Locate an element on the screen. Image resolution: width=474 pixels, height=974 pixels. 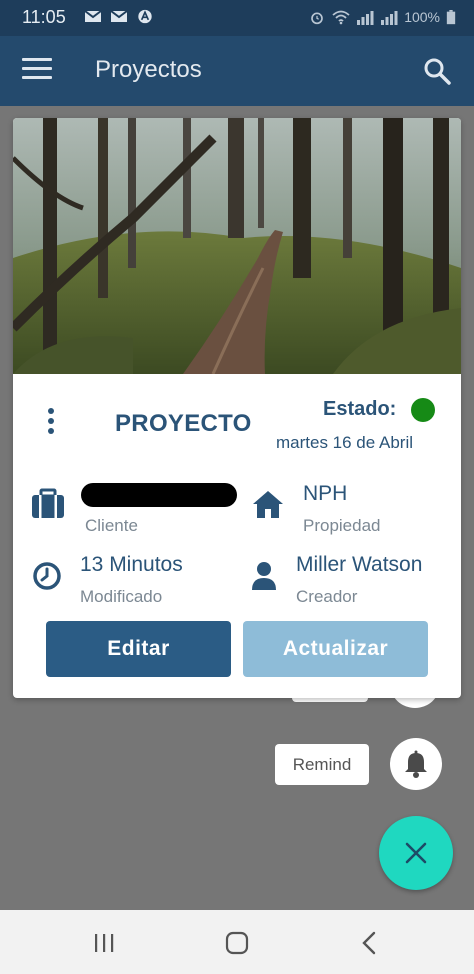
cliente-caption: Cliente is located at coordinates (111, 525).